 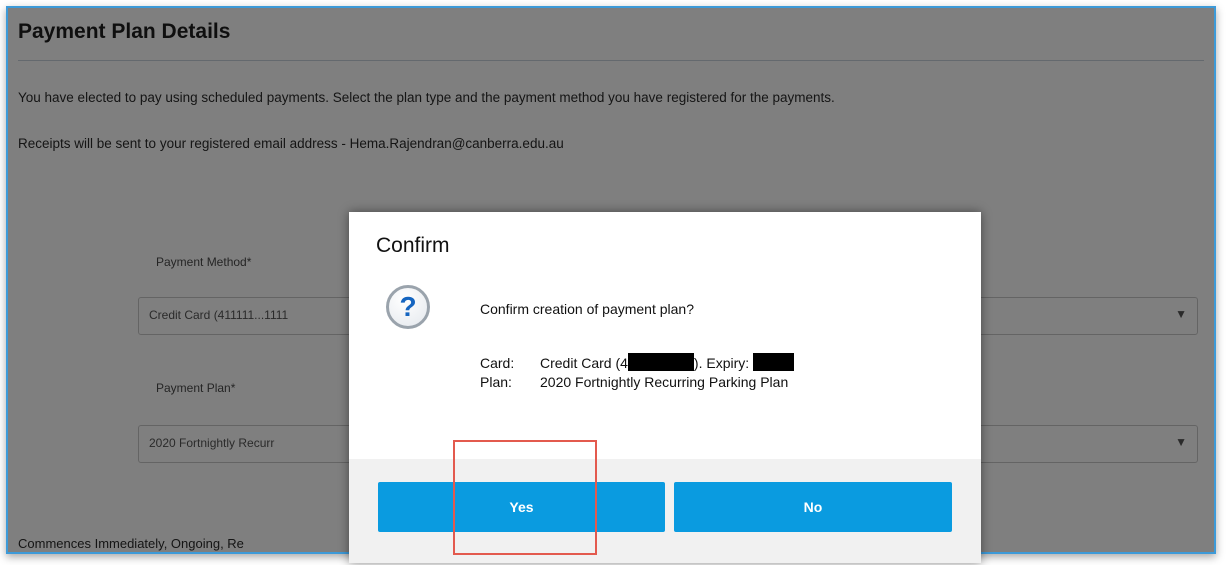 What do you see at coordinates (774, 362) in the screenshot?
I see `redacted-expiry` at bounding box center [774, 362].